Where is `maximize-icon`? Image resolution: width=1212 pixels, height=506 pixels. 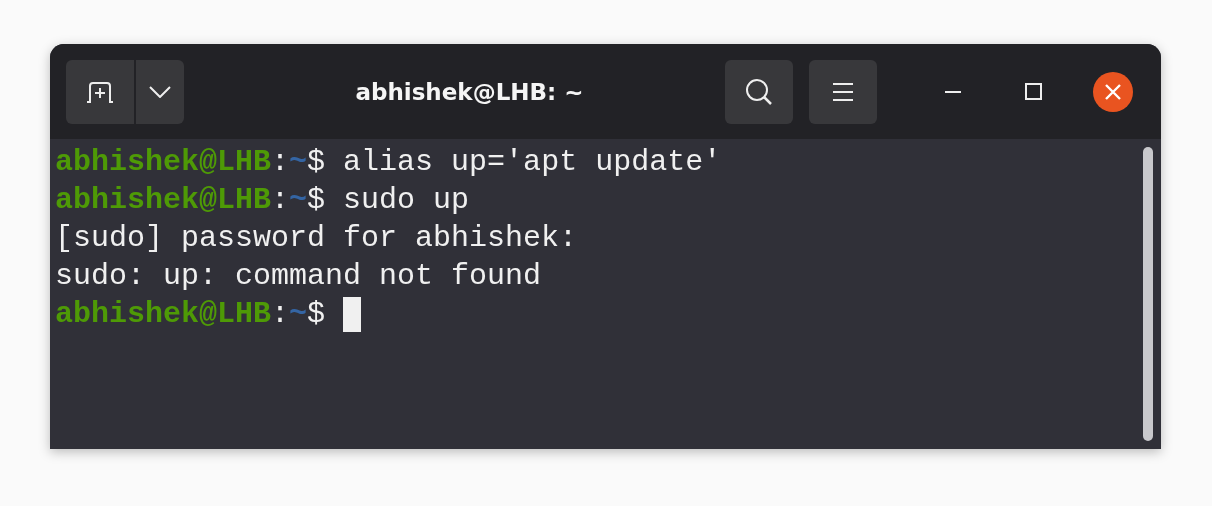 maximize-icon is located at coordinates (1033, 91).